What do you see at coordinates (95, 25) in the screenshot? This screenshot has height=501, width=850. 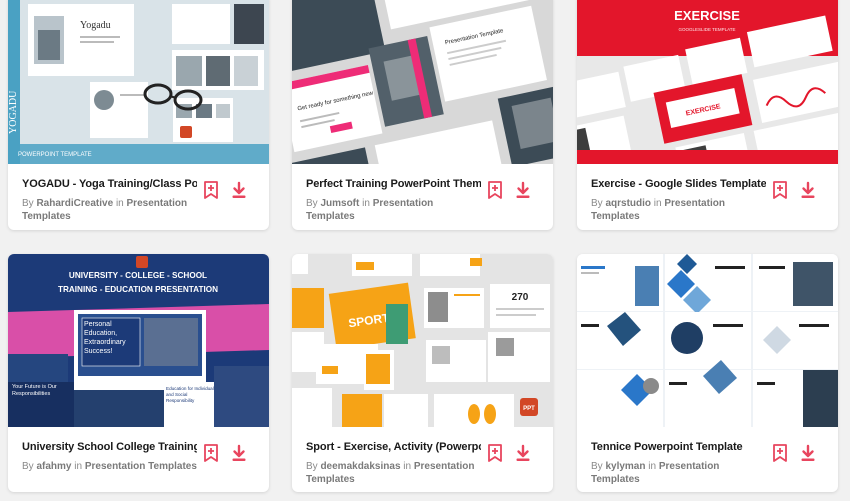 I see `yogadu-brand: Yogadu` at bounding box center [95, 25].